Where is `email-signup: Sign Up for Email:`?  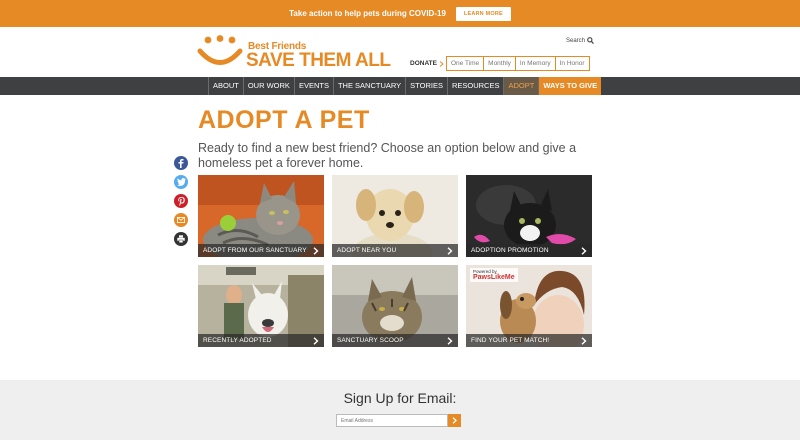 email-signup: Sign Up for Email: is located at coordinates (400, 410).